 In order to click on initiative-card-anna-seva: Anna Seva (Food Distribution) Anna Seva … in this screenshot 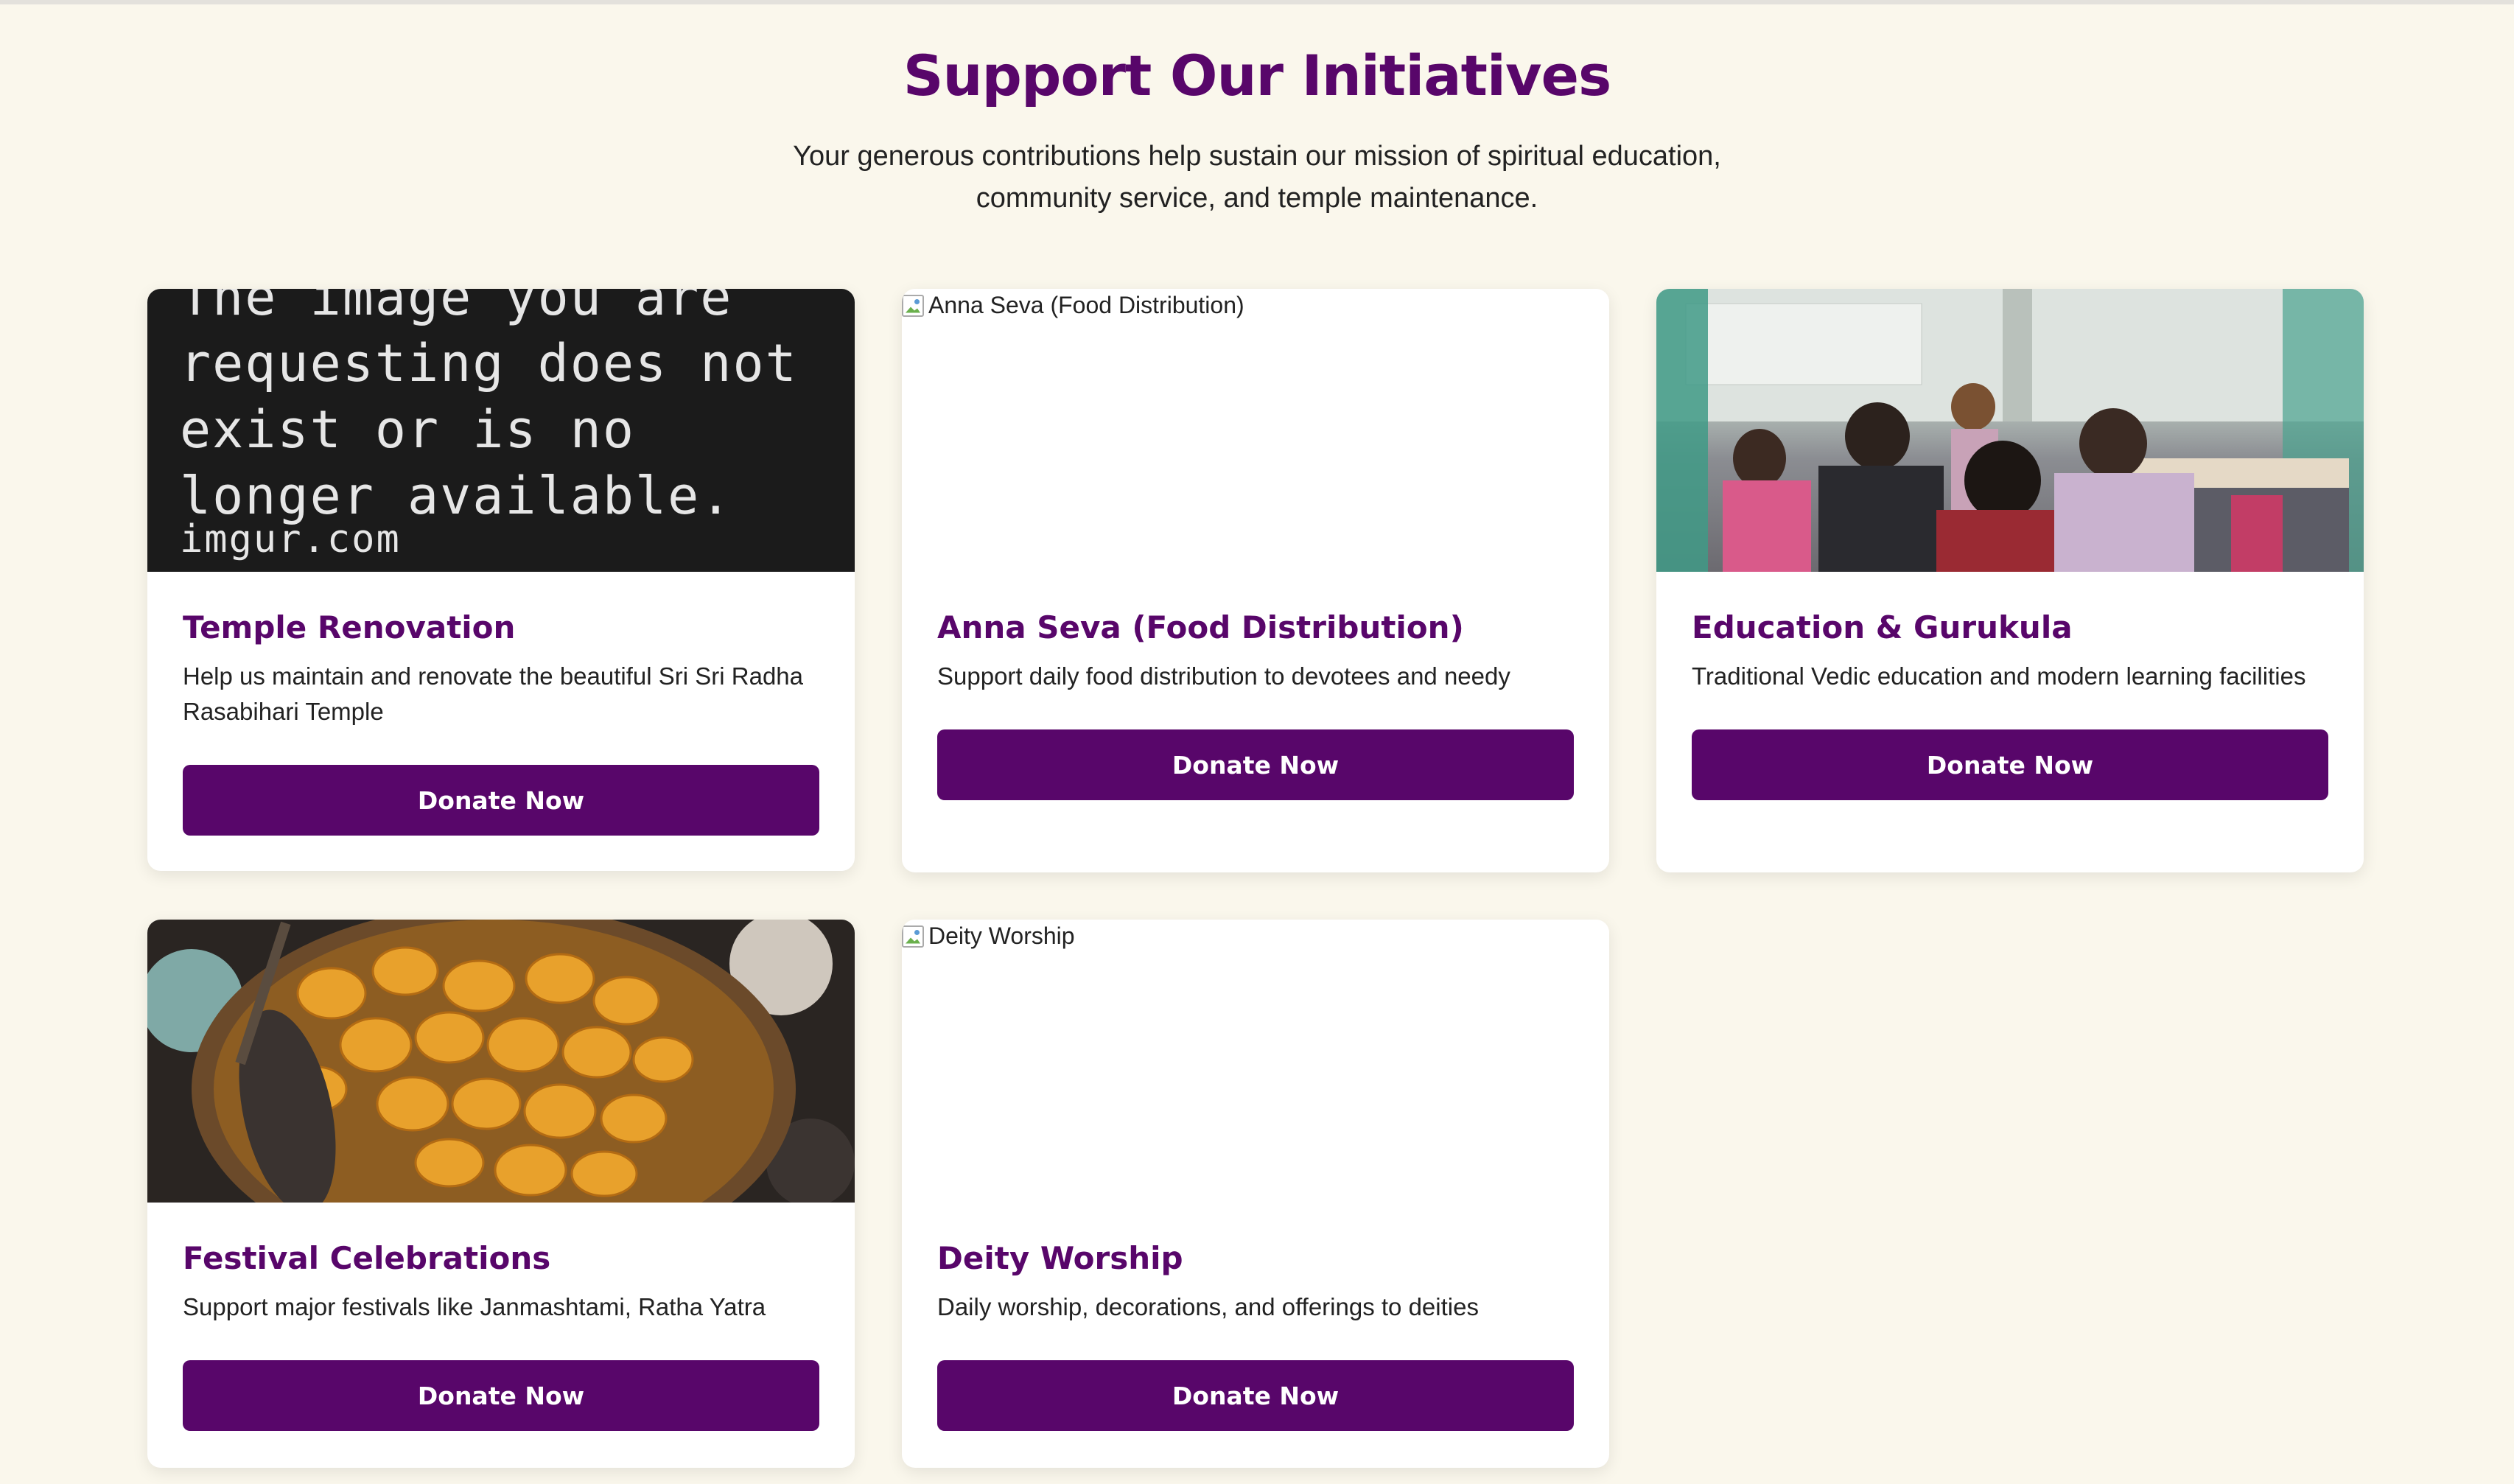, I will do `click(1255, 580)`.